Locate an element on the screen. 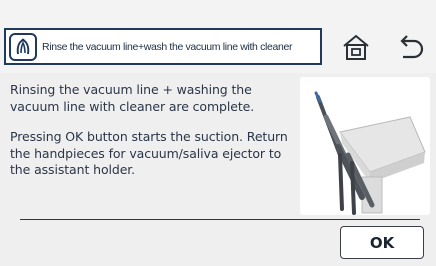 This screenshot has height=266, width=436. vacuum-handpiece-icon is located at coordinates (23, 46).